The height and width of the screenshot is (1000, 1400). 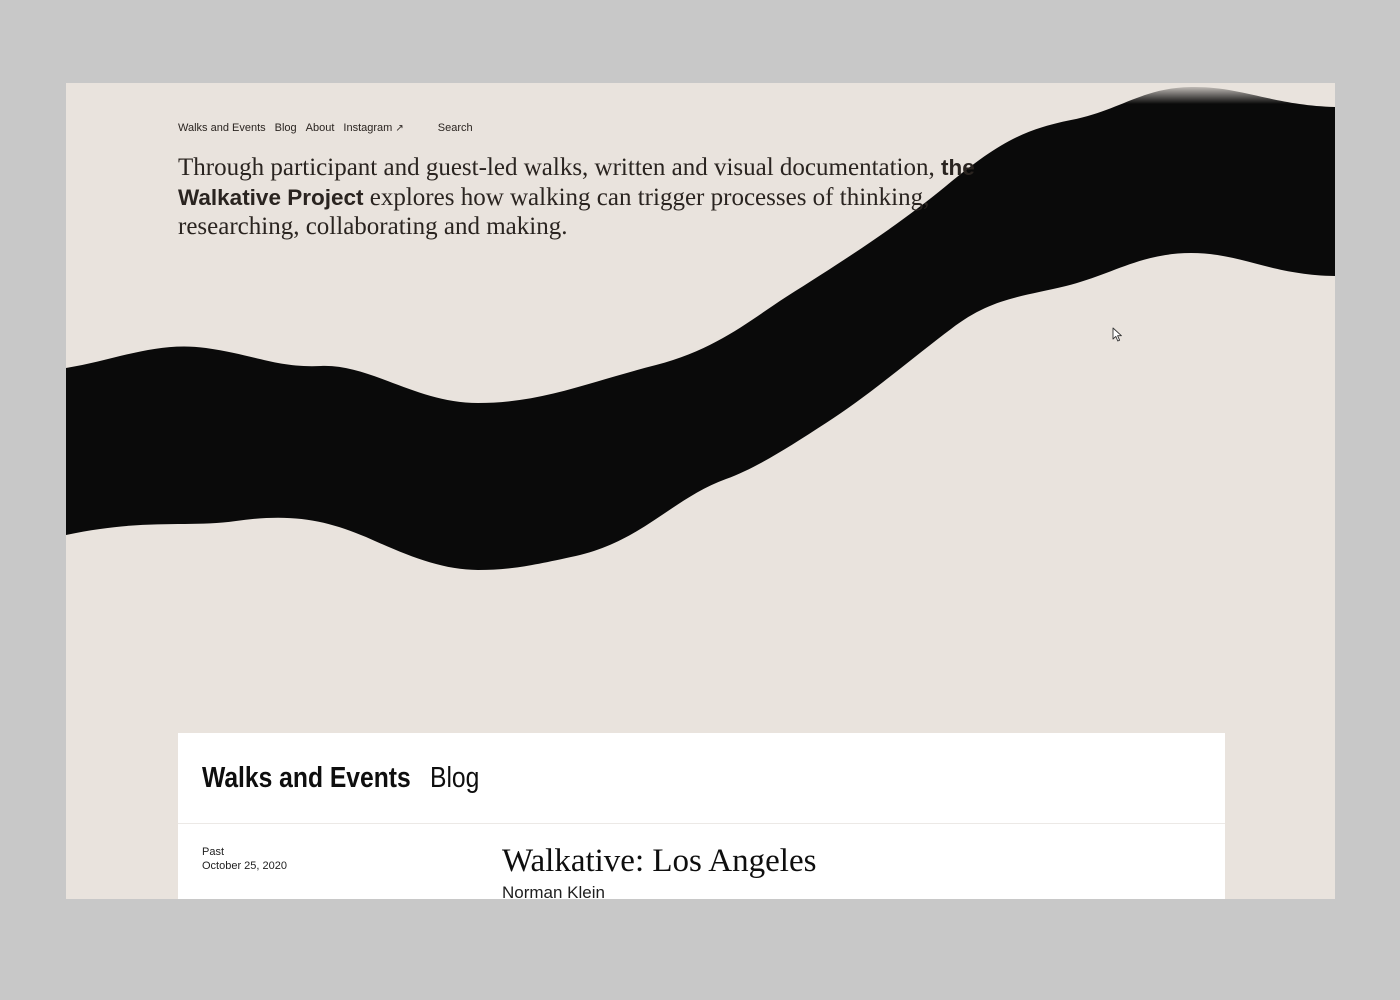 I want to click on nav-link-blog: Blog, so click(x=286, y=128).